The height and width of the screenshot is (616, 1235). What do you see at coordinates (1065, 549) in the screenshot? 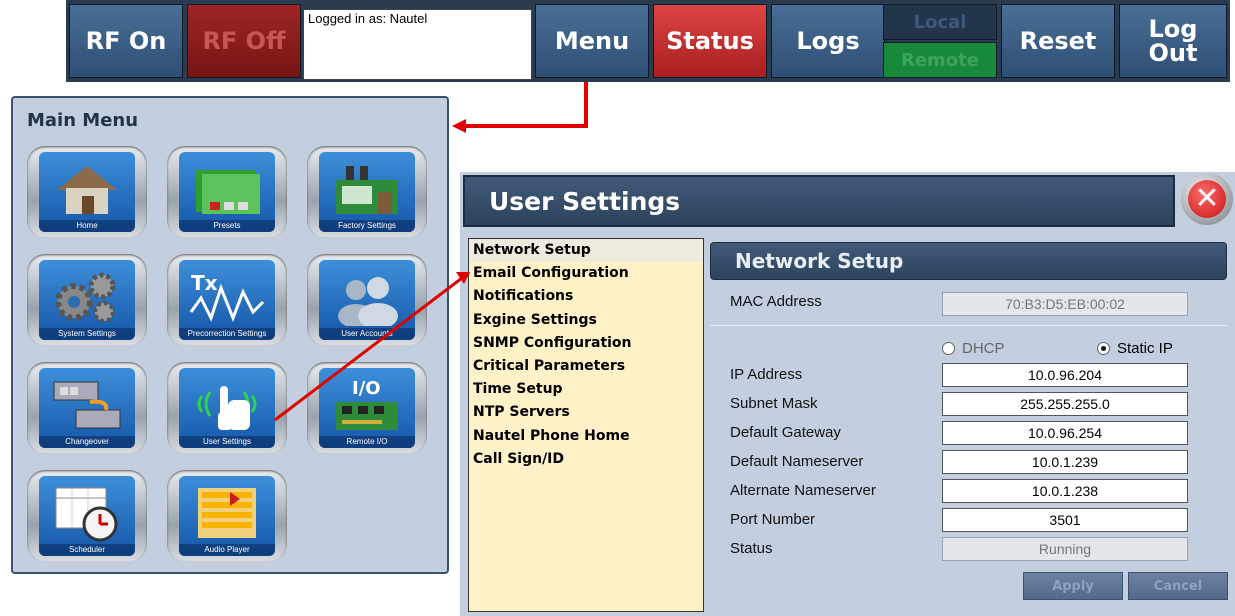
I see `status-field: Running` at bounding box center [1065, 549].